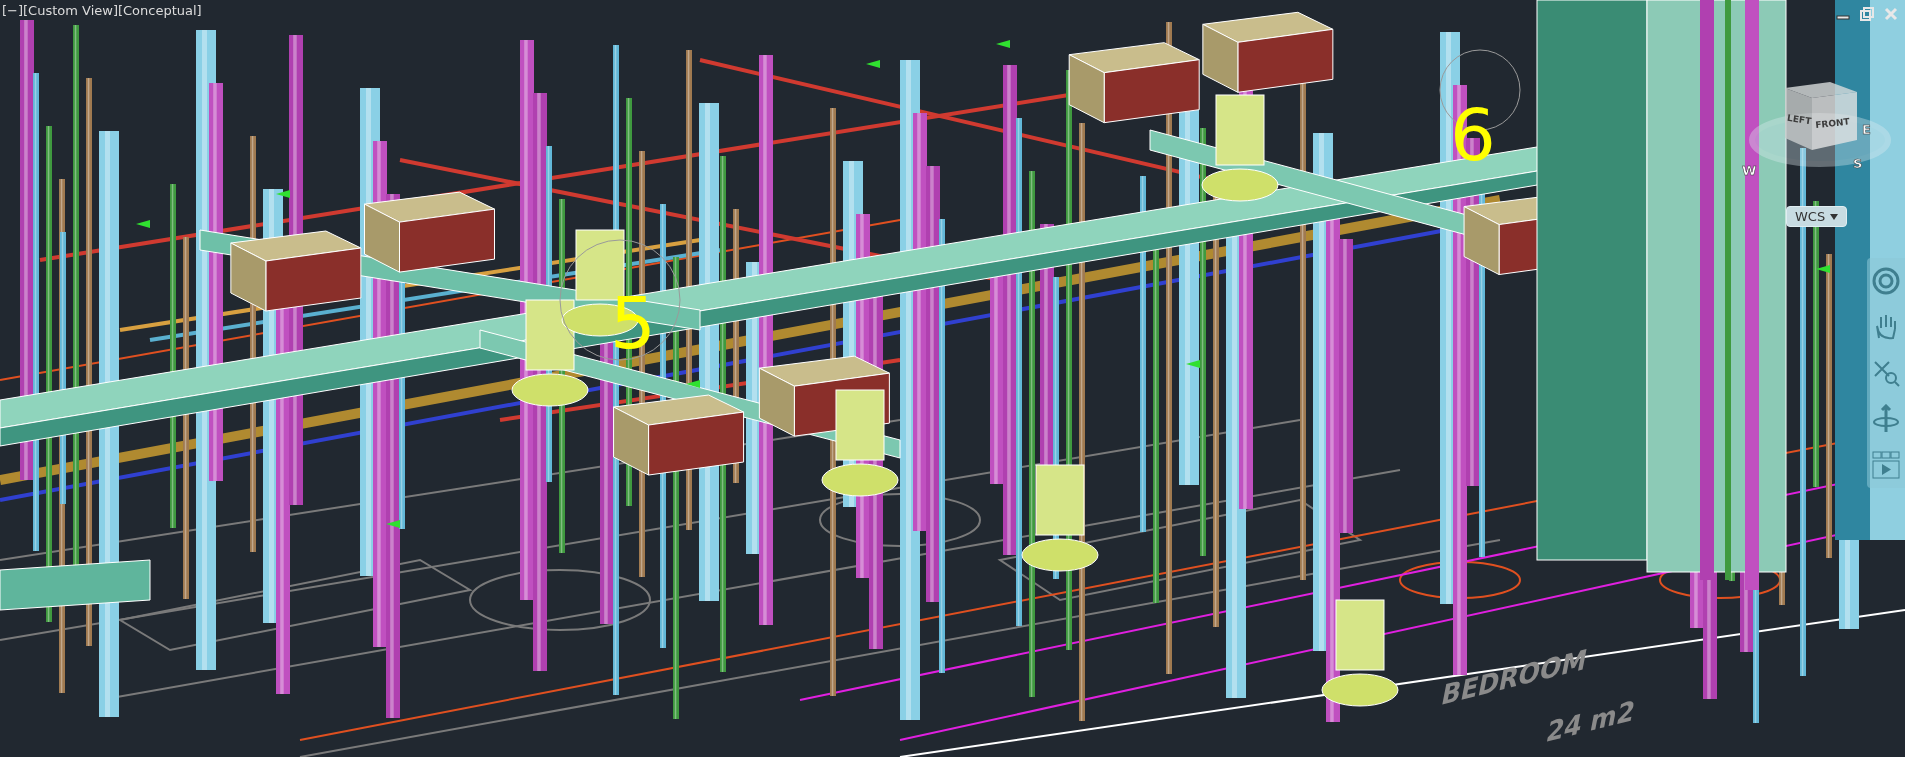 The image size is (1905, 757). Describe the element at coordinates (633, 323) in the screenshot. I see `callout-number: 5` at that location.